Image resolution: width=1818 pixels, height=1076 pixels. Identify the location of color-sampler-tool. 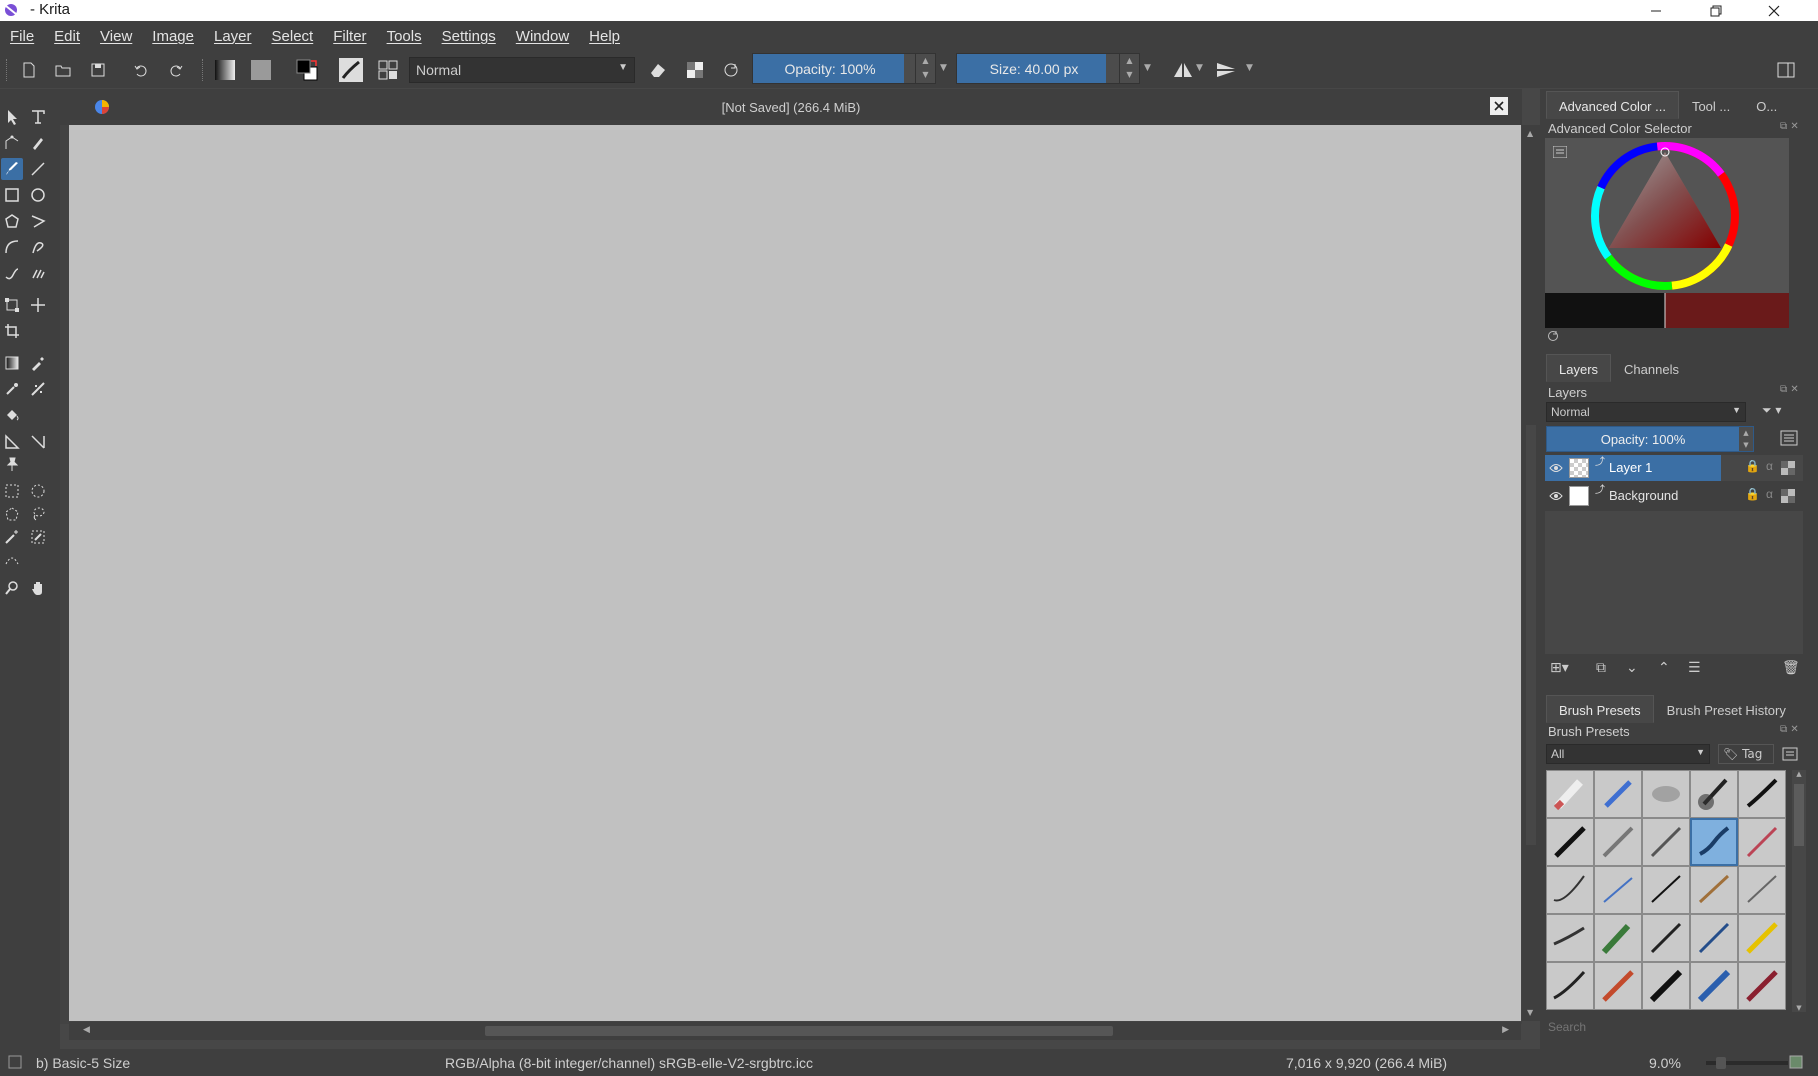
(38, 363).